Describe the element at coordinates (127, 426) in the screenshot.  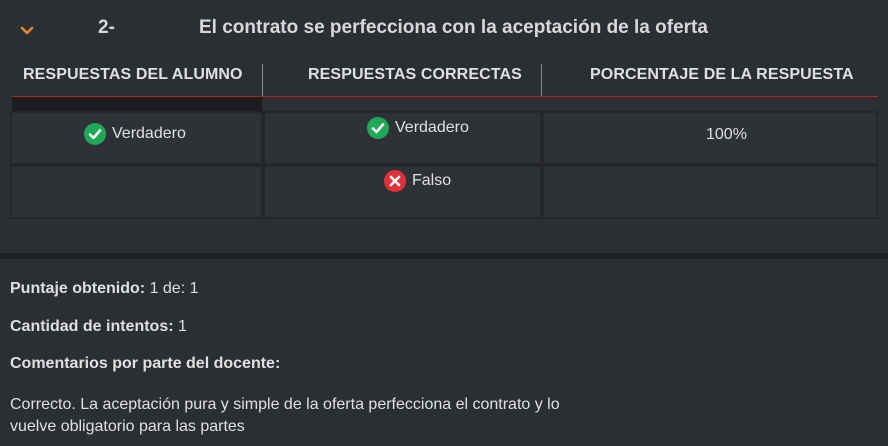
I see `comment-line: vuelve obligatorio para las partes` at that location.